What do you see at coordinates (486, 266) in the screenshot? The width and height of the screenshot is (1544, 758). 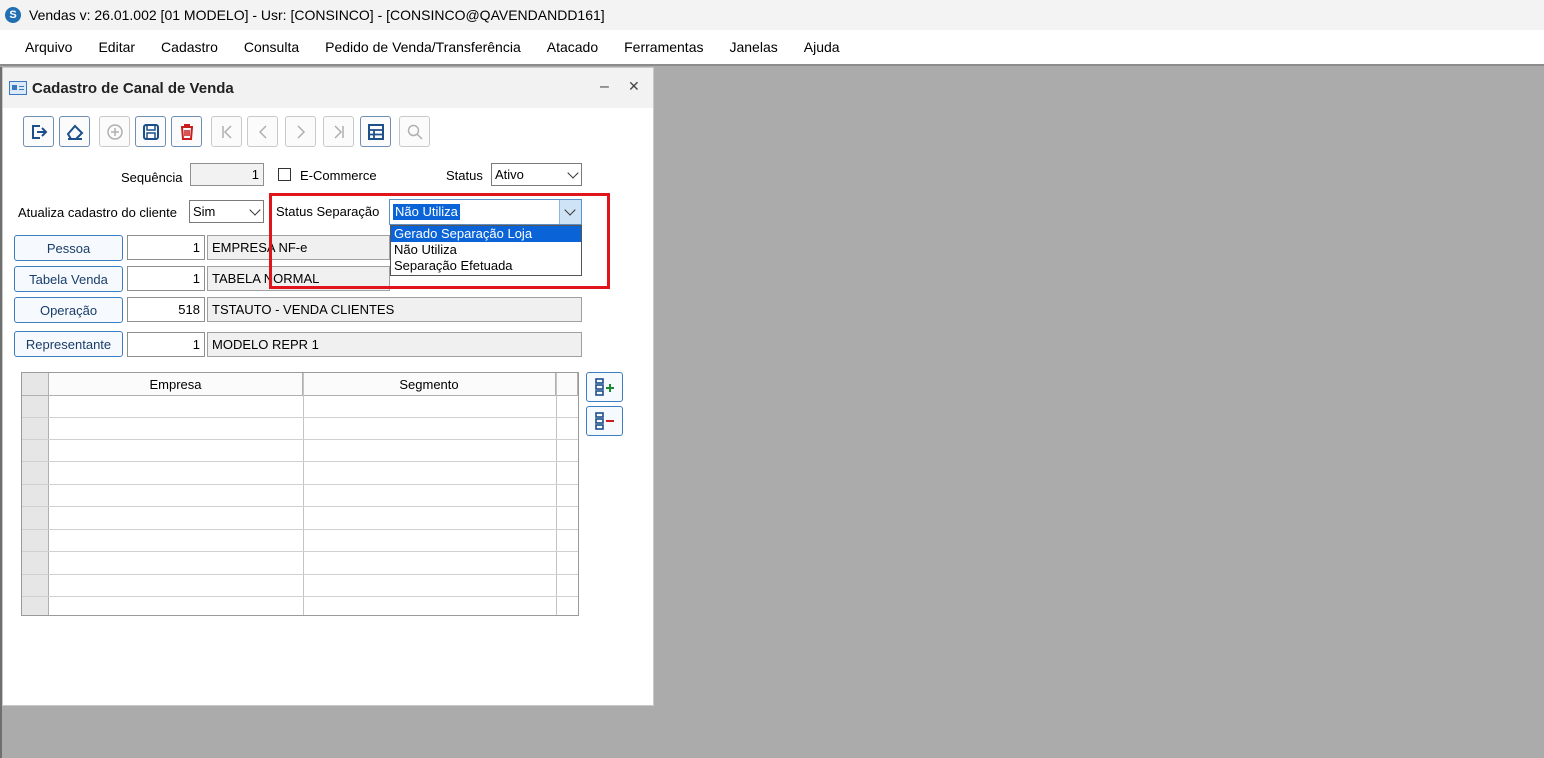 I see `dropdown-option-separacao-efetuada: Separação Efetuada` at bounding box center [486, 266].